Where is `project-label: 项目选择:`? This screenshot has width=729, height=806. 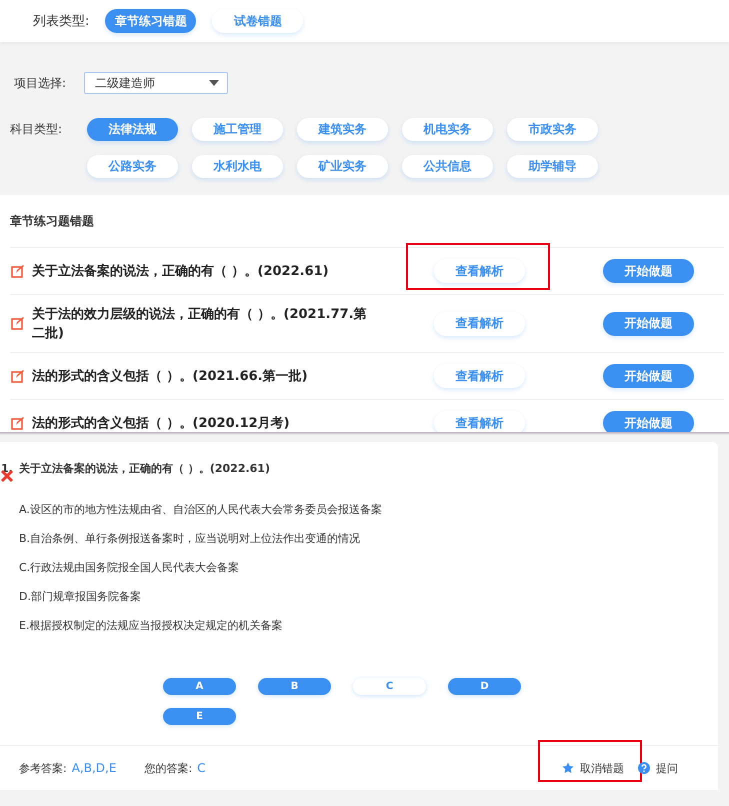
project-label: 项目选择: is located at coordinates (41, 83).